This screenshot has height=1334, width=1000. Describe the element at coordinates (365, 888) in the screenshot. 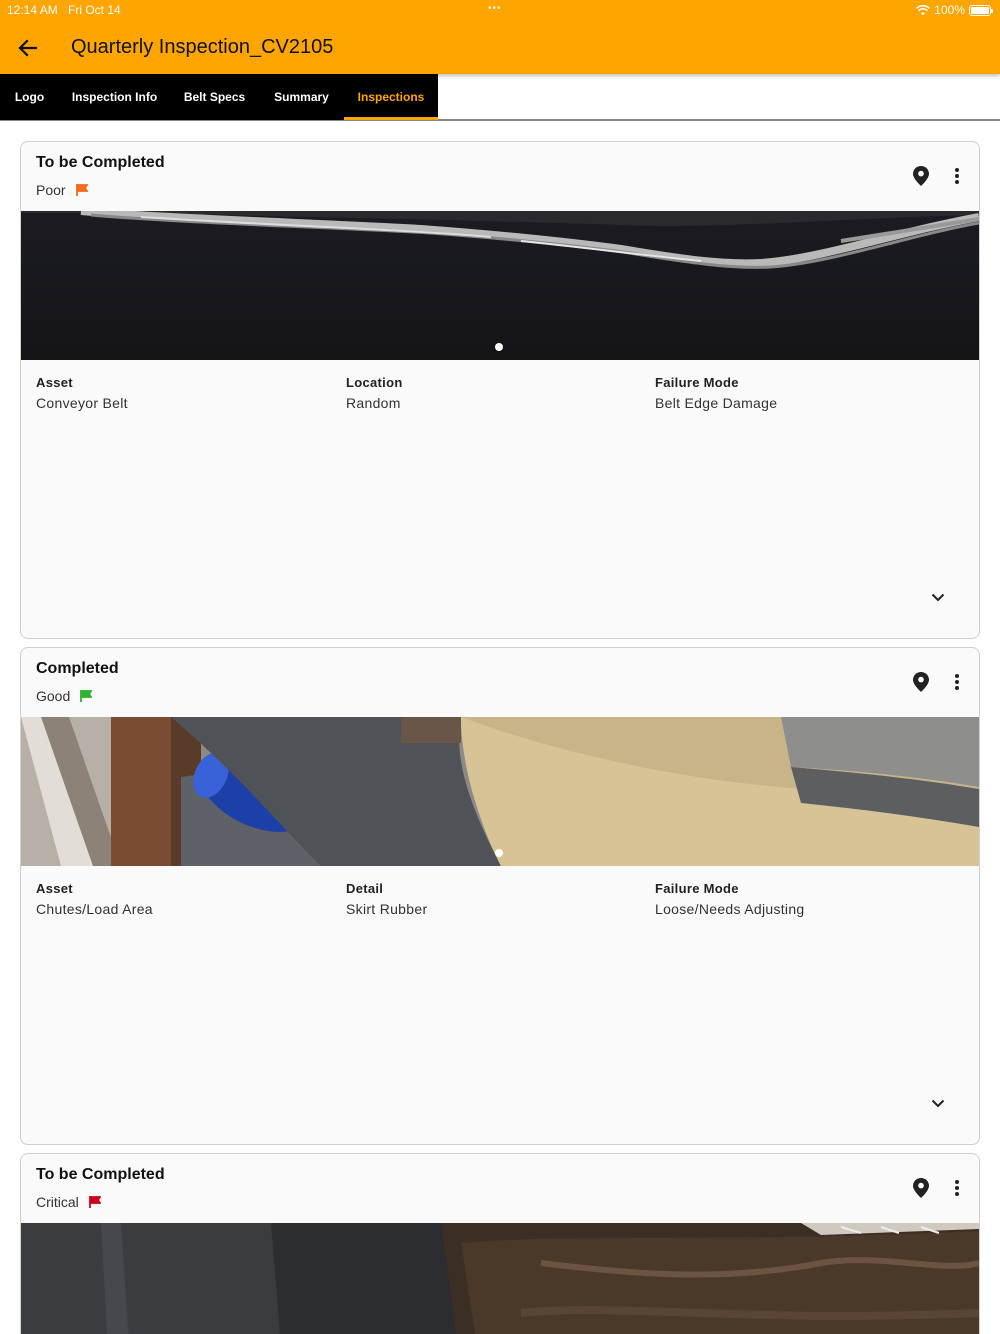

I see `field-label: Detail` at that location.